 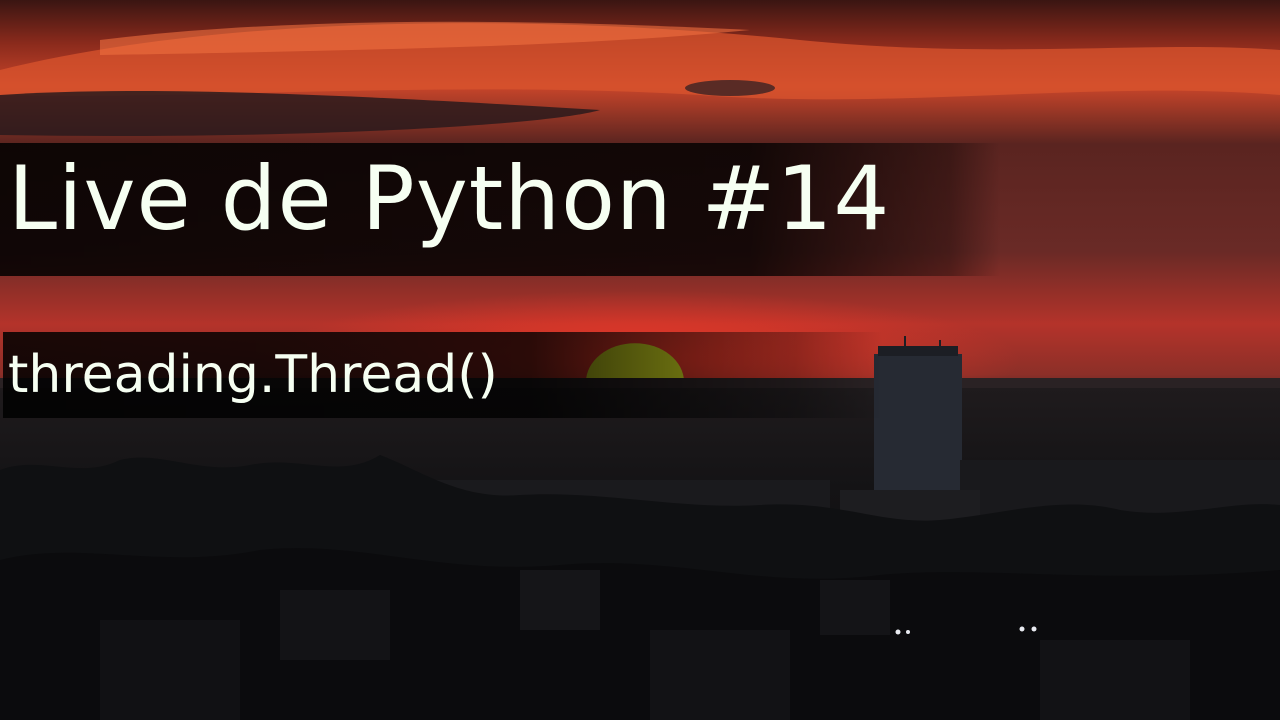 I want to click on tower-roof, so click(x=918, y=351).